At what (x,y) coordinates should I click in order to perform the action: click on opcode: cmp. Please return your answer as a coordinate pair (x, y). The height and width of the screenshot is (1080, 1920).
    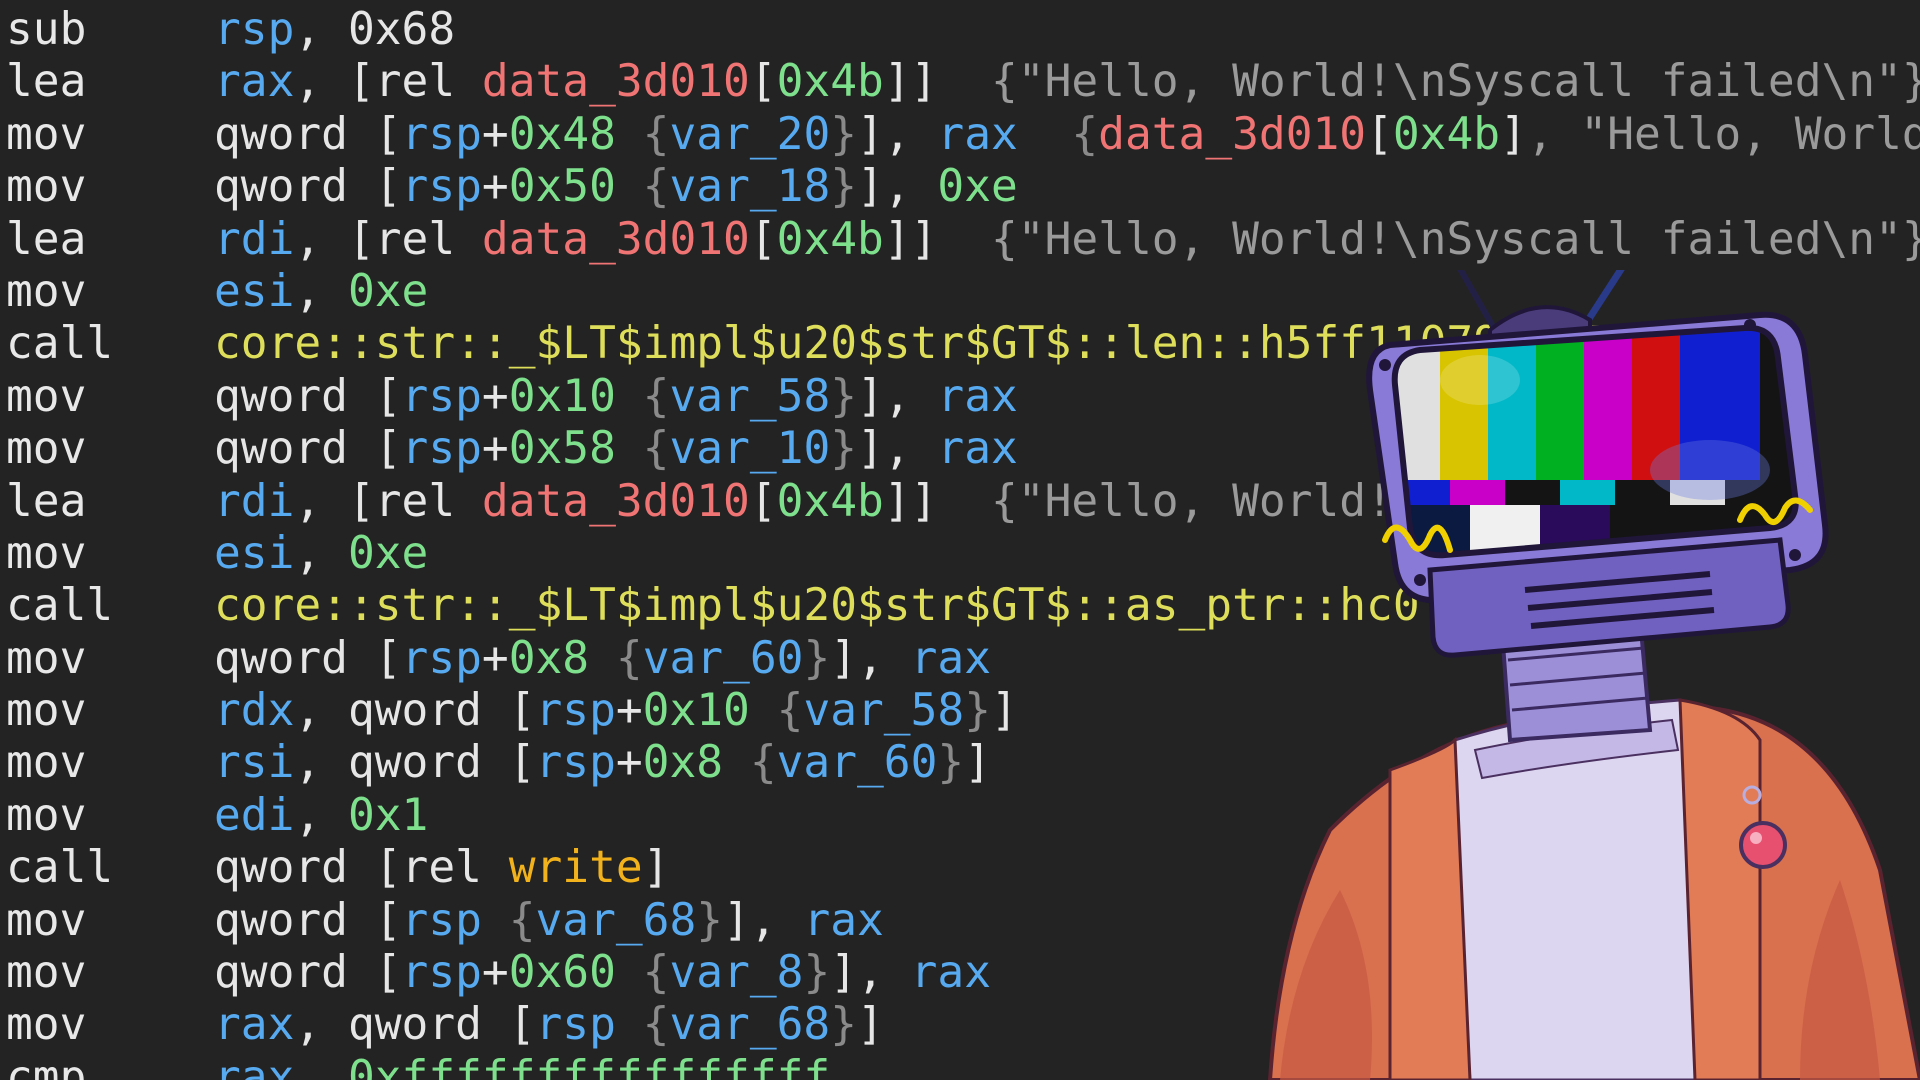
    Looking at the image, I should click on (46, 1065).